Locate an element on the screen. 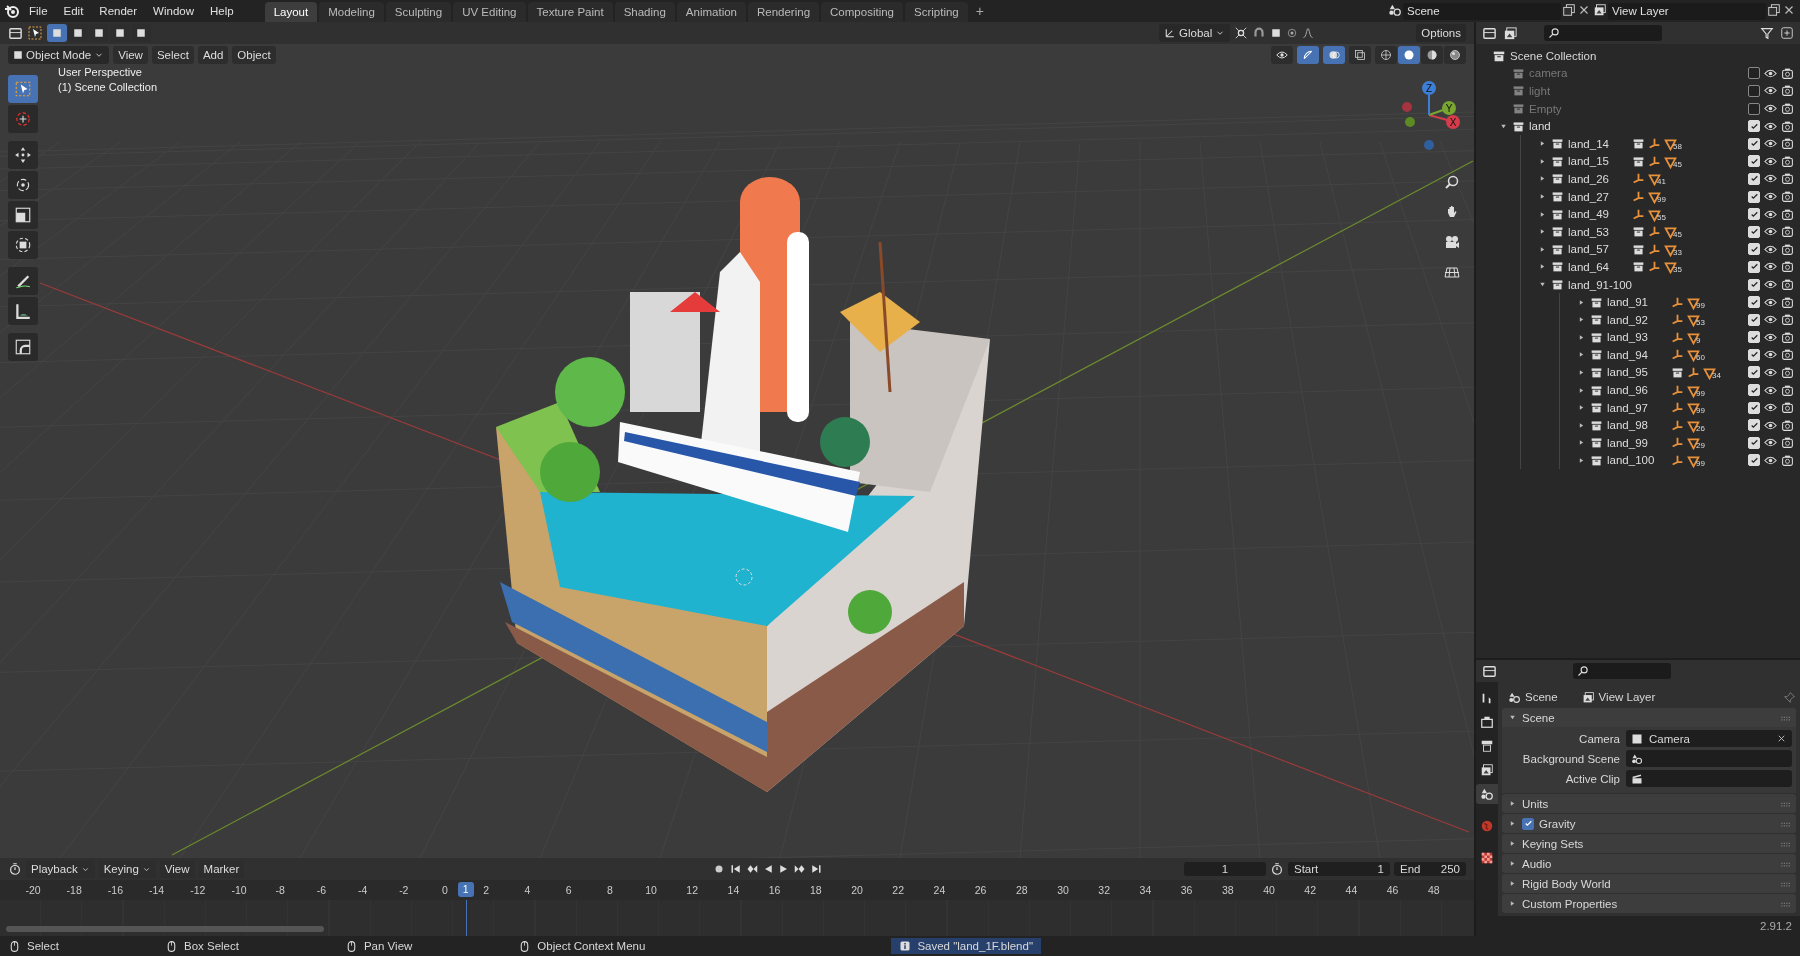 This screenshot has height=956, width=1800. panel-header: Rigid Body World is located at coordinates (1649, 883).